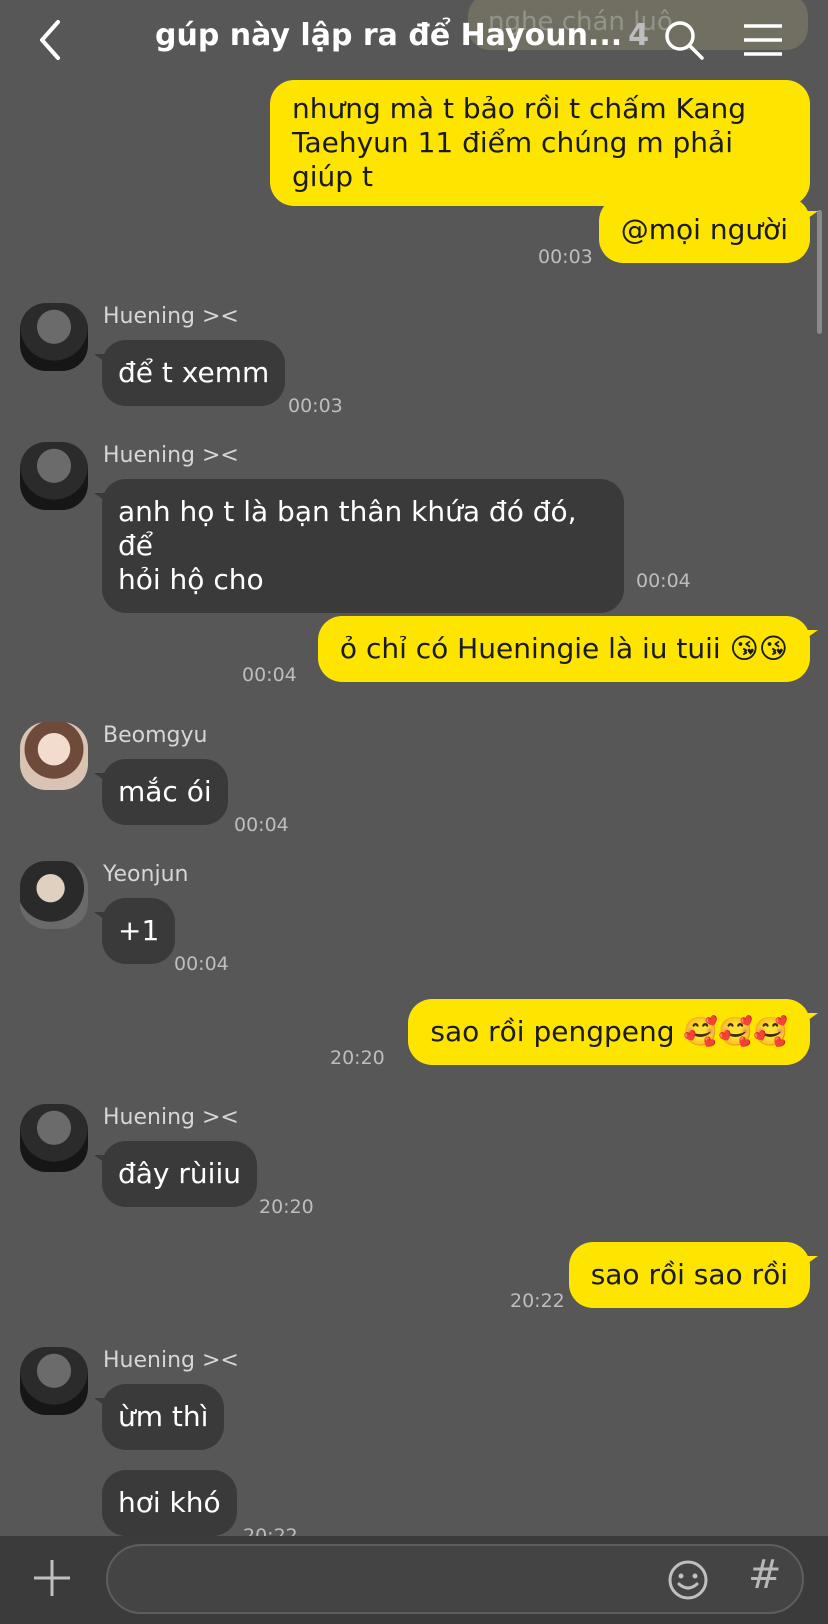 Image resolution: width=828 pixels, height=1624 pixels. Describe the element at coordinates (638, 35) in the screenshot. I see `member-count: 4` at that location.